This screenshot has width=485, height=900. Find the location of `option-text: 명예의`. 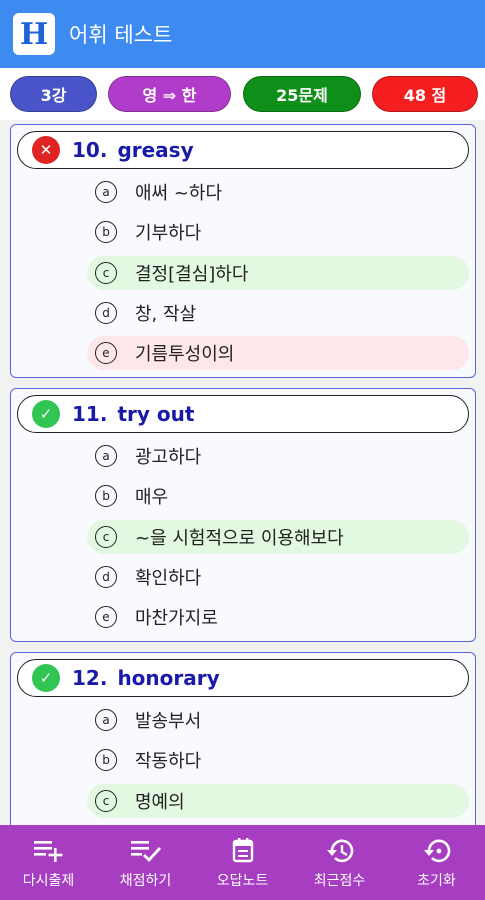

option-text: 명예의 is located at coordinates (160, 802).